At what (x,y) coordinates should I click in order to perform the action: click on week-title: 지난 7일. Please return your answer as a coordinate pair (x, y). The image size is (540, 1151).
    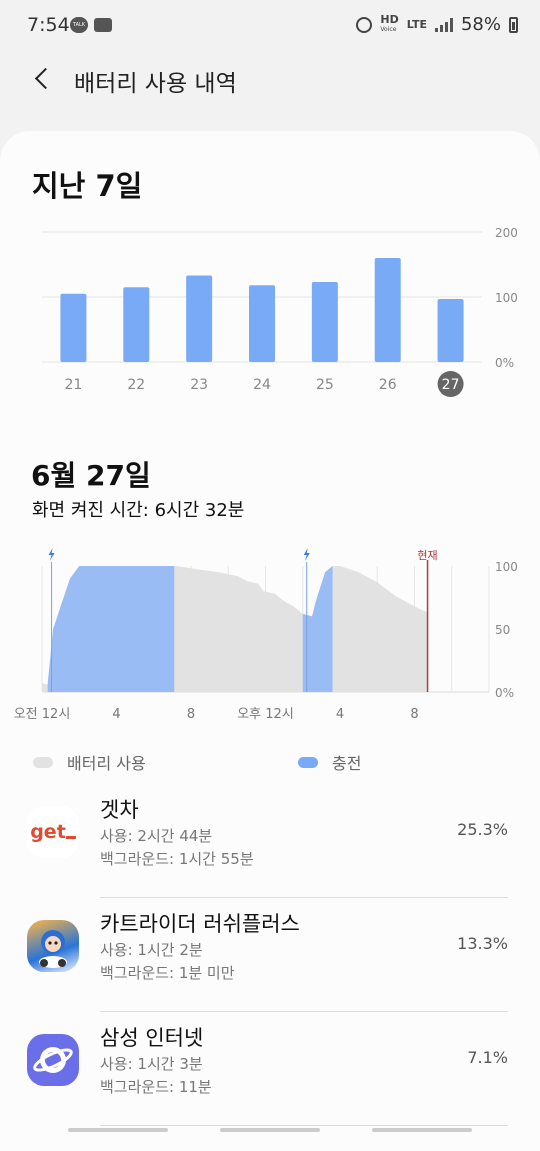
    Looking at the image, I should click on (87, 186).